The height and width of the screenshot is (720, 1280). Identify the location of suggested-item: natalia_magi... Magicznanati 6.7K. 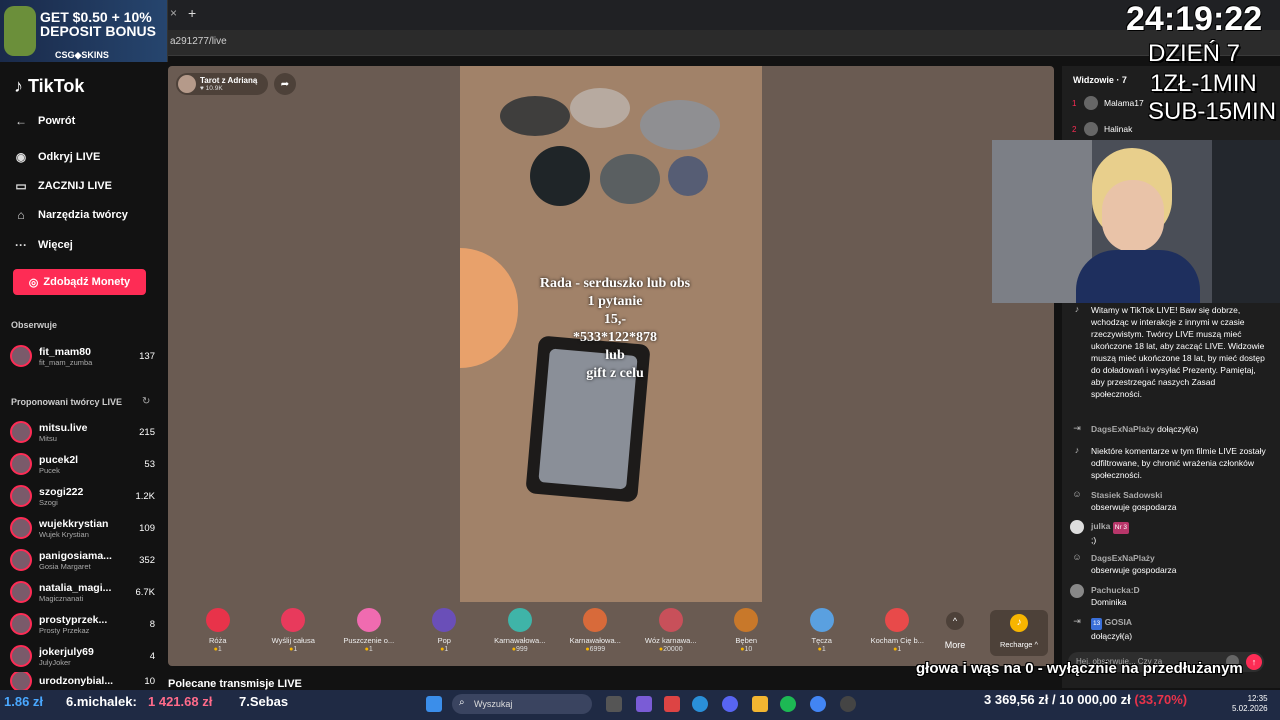
(82, 592).